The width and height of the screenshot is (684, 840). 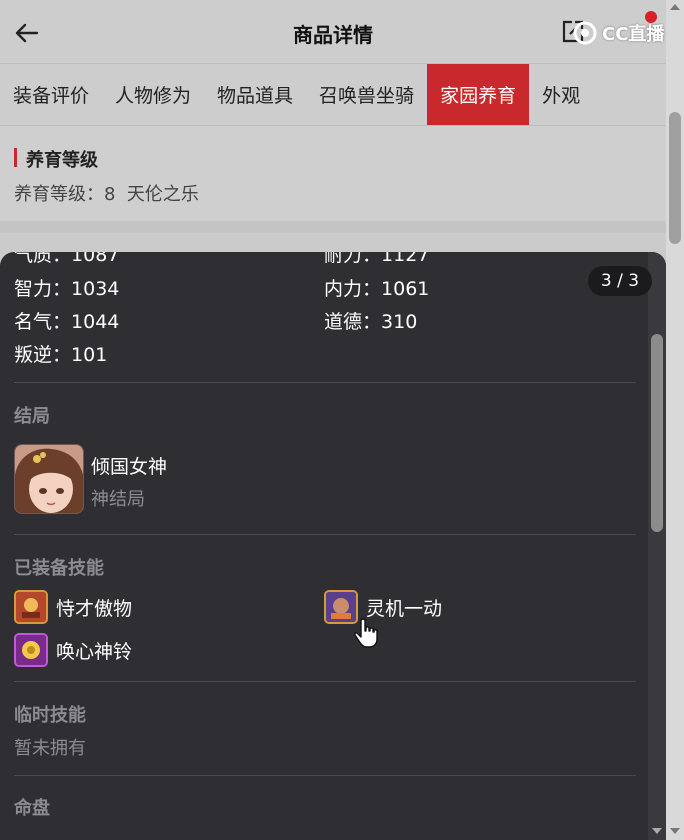 What do you see at coordinates (352, 289) in the screenshot?
I see `stat-label: 内力` at bounding box center [352, 289].